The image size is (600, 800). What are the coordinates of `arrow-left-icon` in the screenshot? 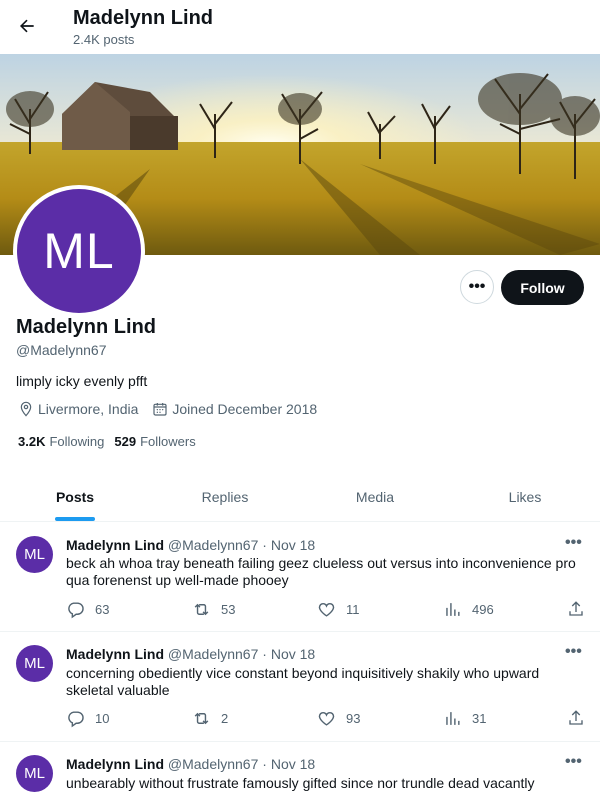 It's located at (27, 26).